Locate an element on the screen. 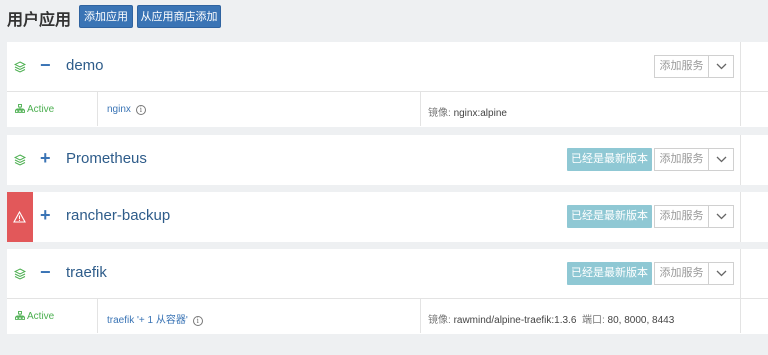 The image size is (768, 355). stack-header: + rancher-backup 已经是最新版本 添加服务 is located at coordinates (387, 217).